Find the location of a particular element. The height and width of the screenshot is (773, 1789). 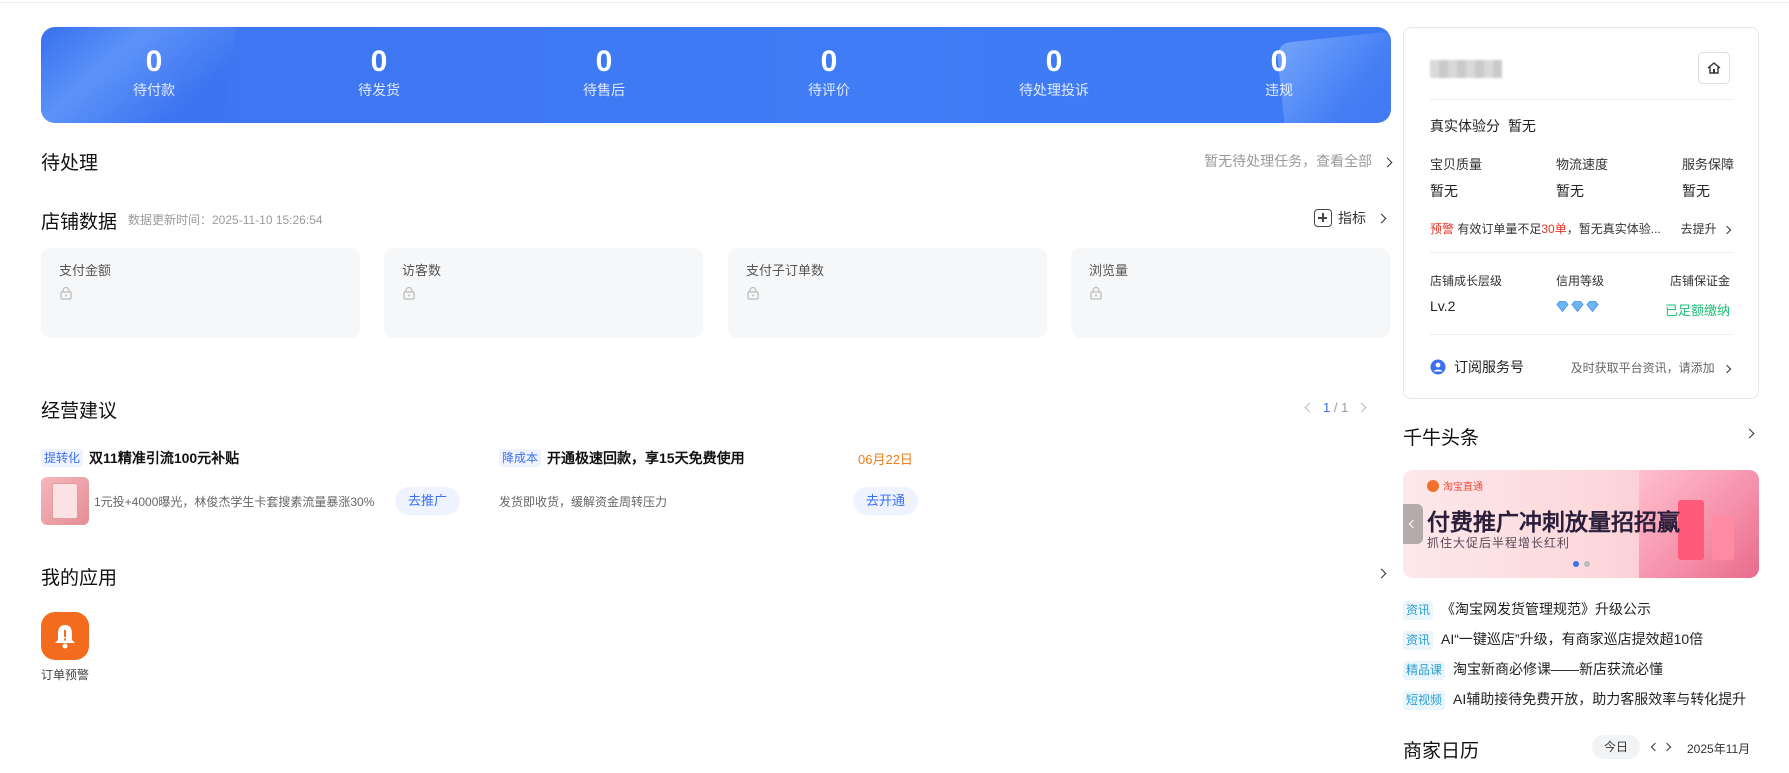

advice-desc: 1元投+4000曝光，林俊杰学生卡套搜素流量暴涨30% is located at coordinates (234, 502).